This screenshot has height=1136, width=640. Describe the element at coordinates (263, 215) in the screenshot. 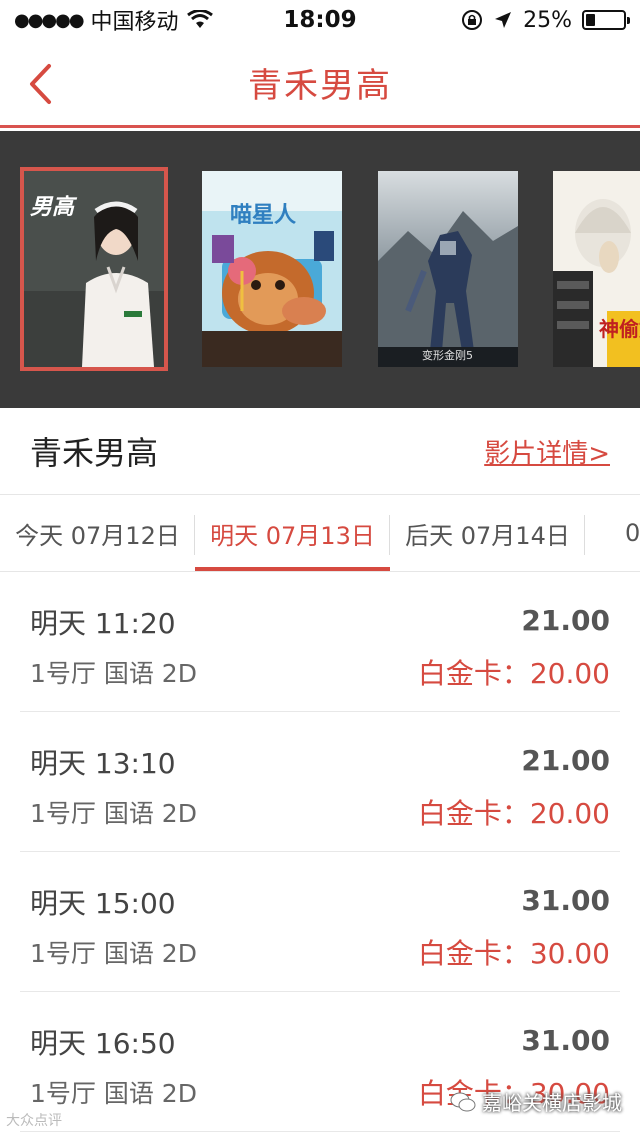

I see `poster-title-text: 喵星人` at that location.